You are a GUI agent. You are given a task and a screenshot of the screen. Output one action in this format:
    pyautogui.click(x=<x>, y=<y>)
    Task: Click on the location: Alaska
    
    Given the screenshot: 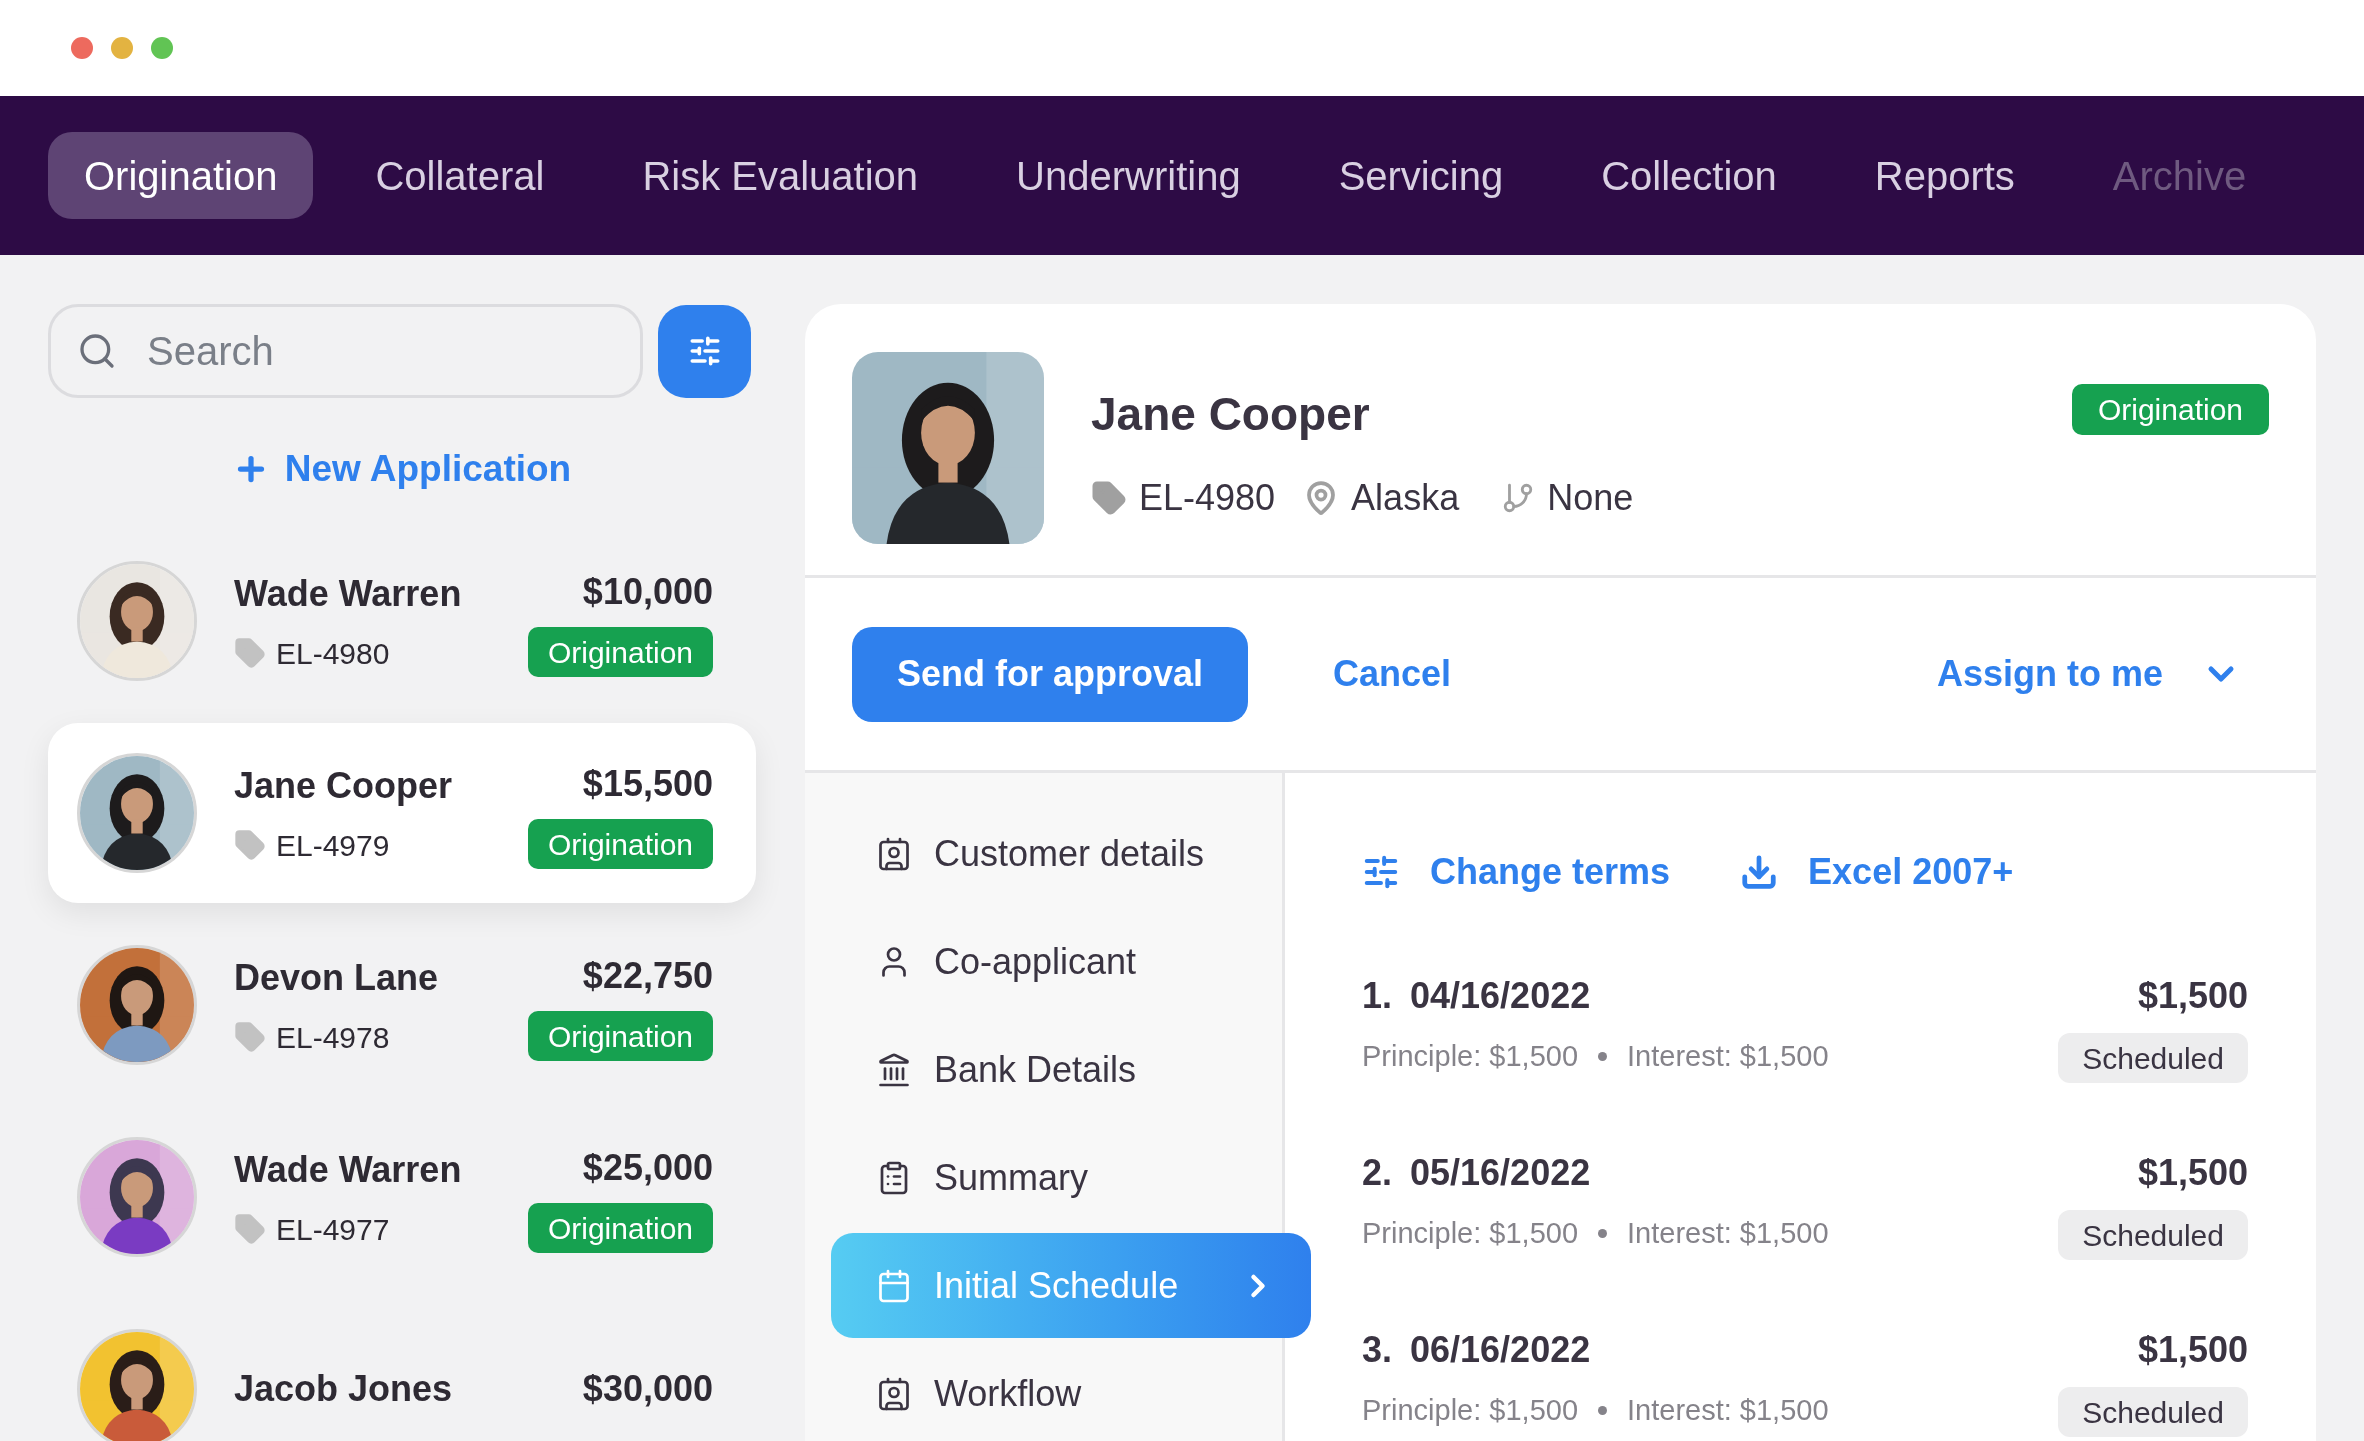 What is the action you would take?
    pyautogui.click(x=1405, y=498)
    